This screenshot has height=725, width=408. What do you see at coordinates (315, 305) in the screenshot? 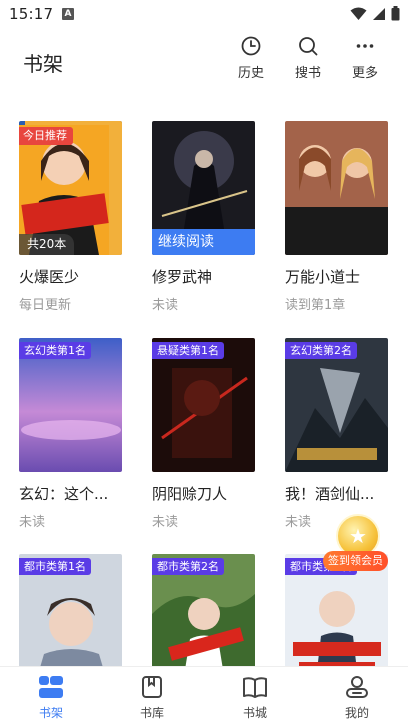
I see `book-status: 读到第1章` at bounding box center [315, 305].